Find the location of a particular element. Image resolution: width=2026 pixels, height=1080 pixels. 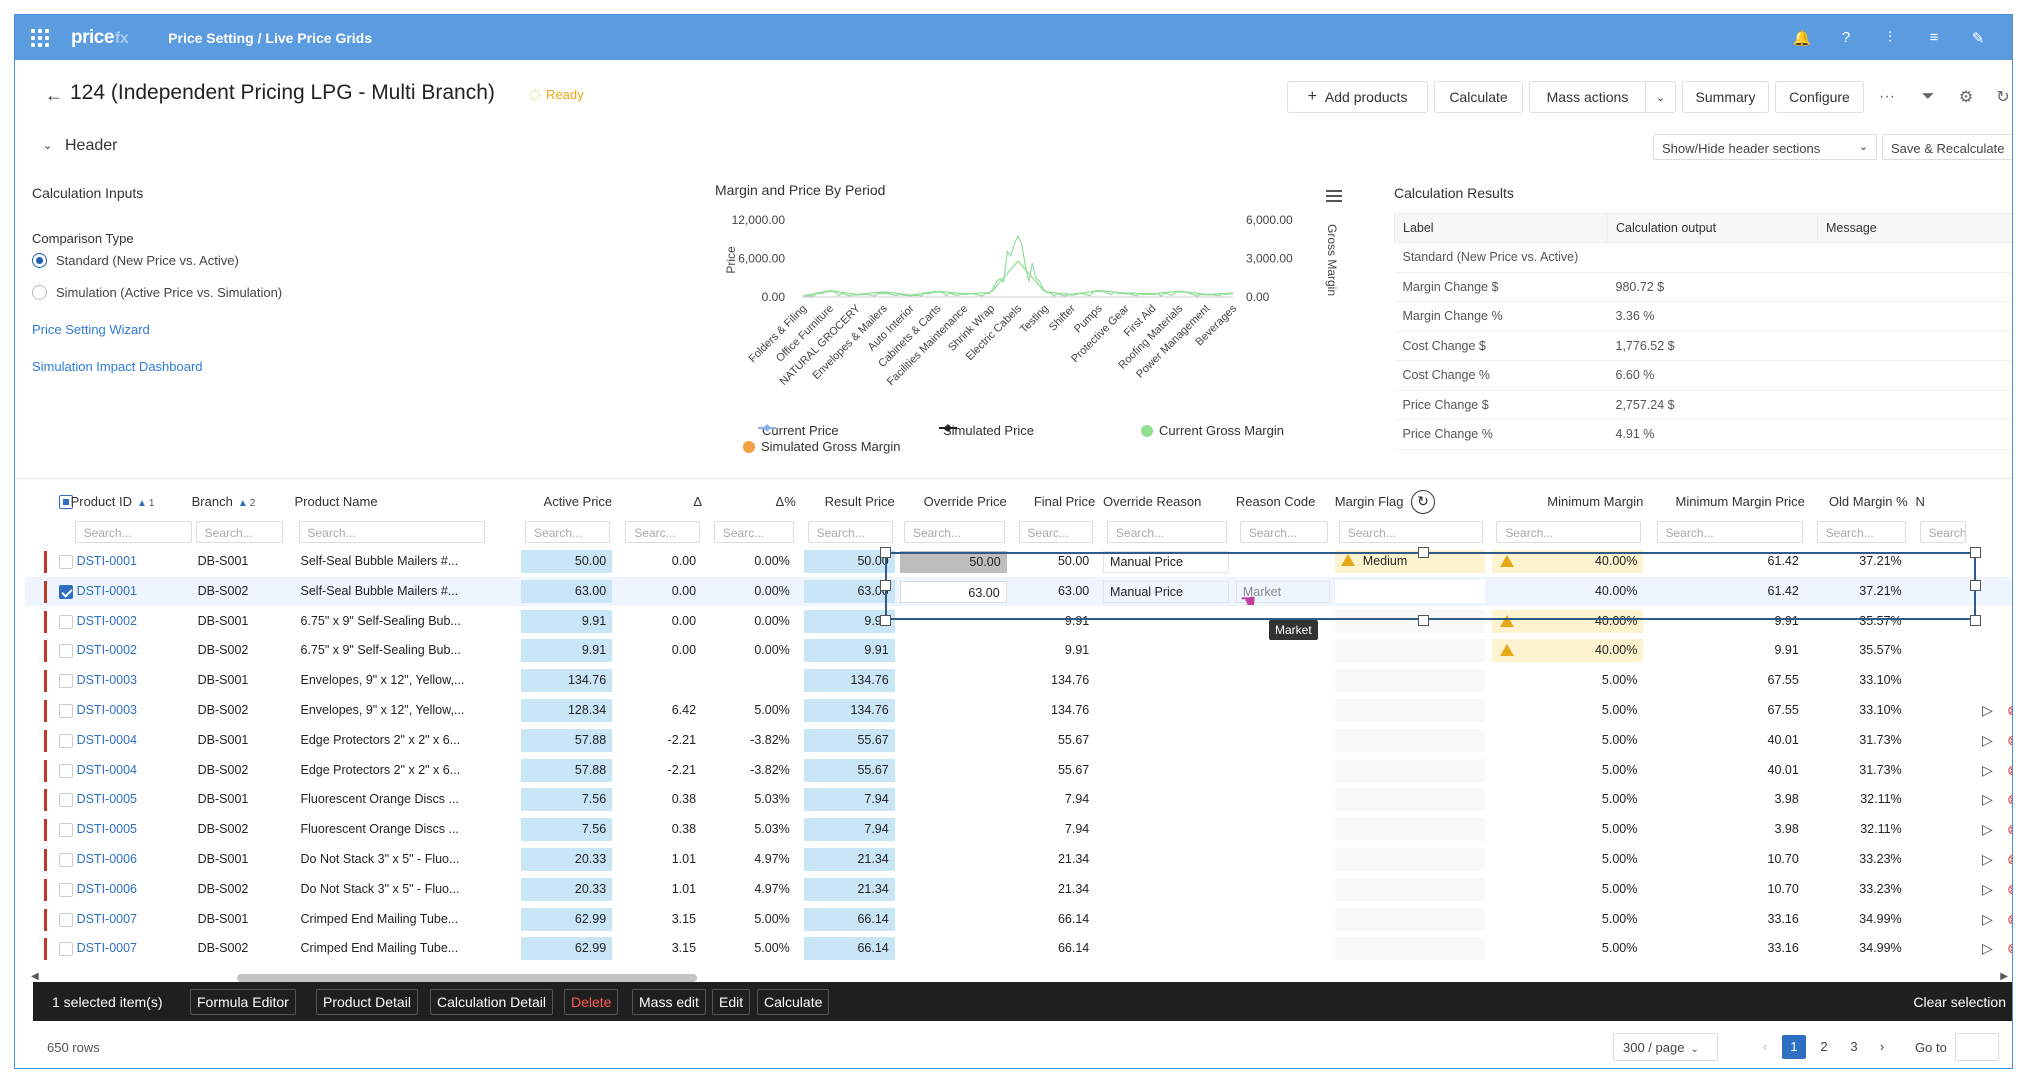

column-header-branch: Branch ▲ 2 is located at coordinates (239, 502).